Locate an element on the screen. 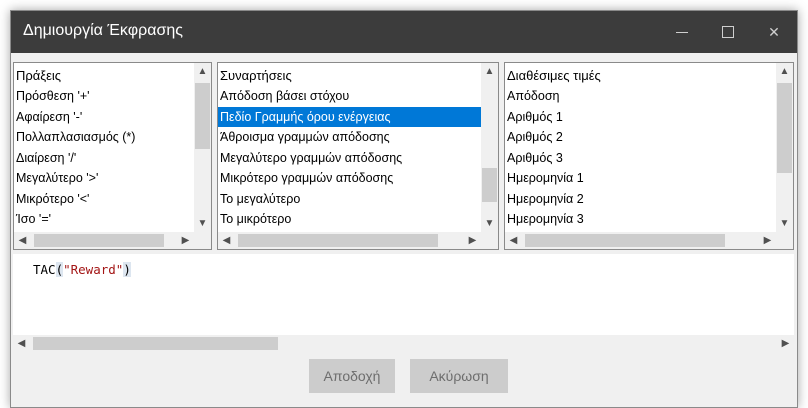 The height and width of the screenshot is (408, 808). list-item: Αφαίρεση '-' is located at coordinates (104, 117).